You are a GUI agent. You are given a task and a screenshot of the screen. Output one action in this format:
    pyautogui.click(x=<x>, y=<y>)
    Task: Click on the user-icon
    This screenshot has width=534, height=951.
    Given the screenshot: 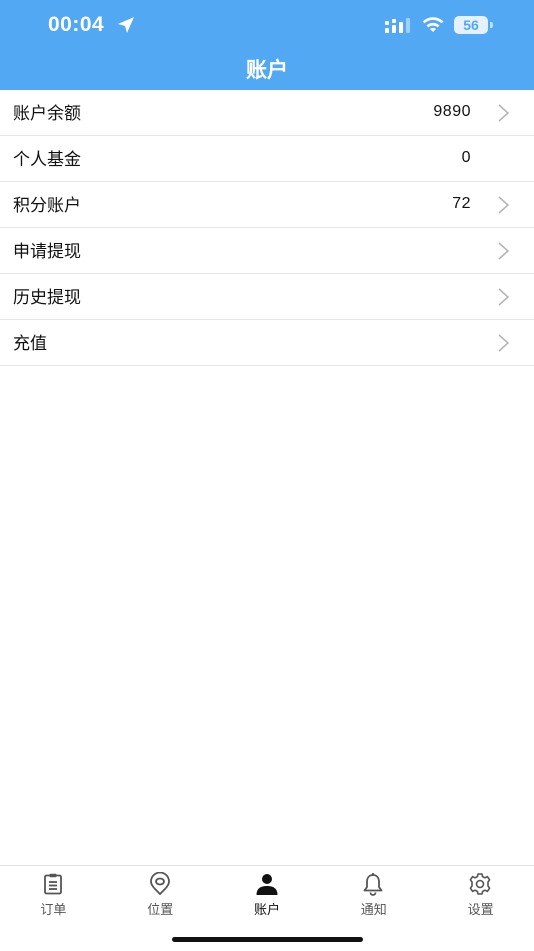 What is the action you would take?
    pyautogui.click(x=267, y=884)
    